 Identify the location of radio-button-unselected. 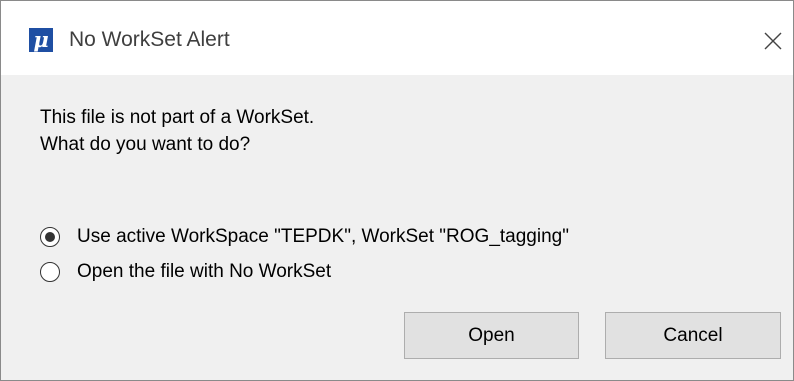
(50, 272).